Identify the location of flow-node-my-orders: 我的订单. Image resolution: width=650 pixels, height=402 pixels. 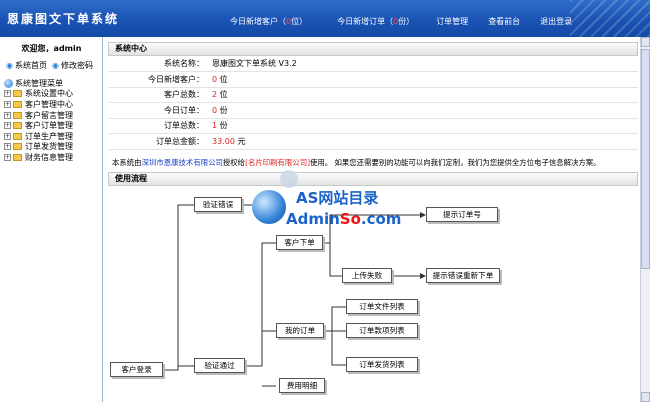
(300, 330).